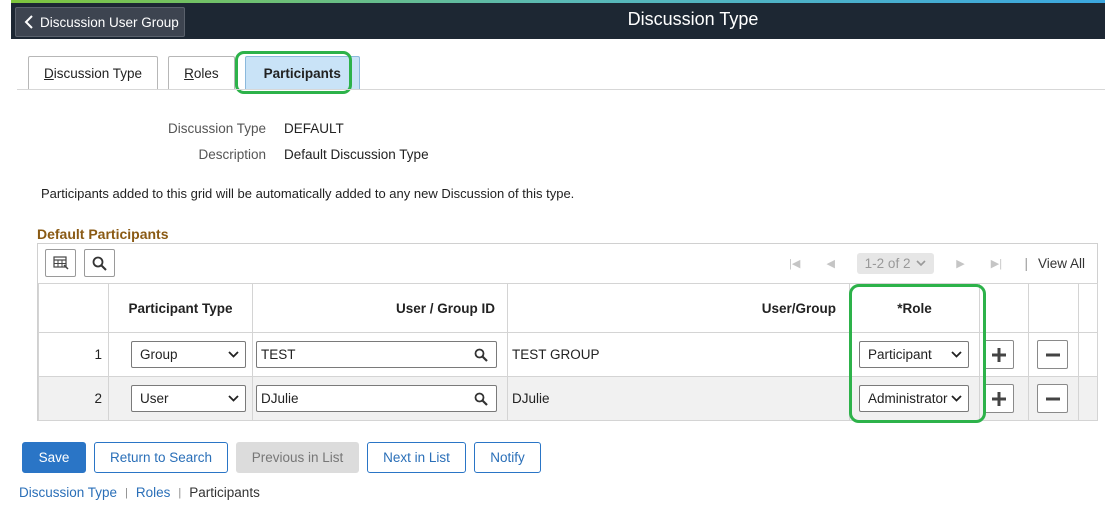 The width and height of the screenshot is (1105, 507). I want to click on return-to-search-button: Return to Search, so click(161, 457).